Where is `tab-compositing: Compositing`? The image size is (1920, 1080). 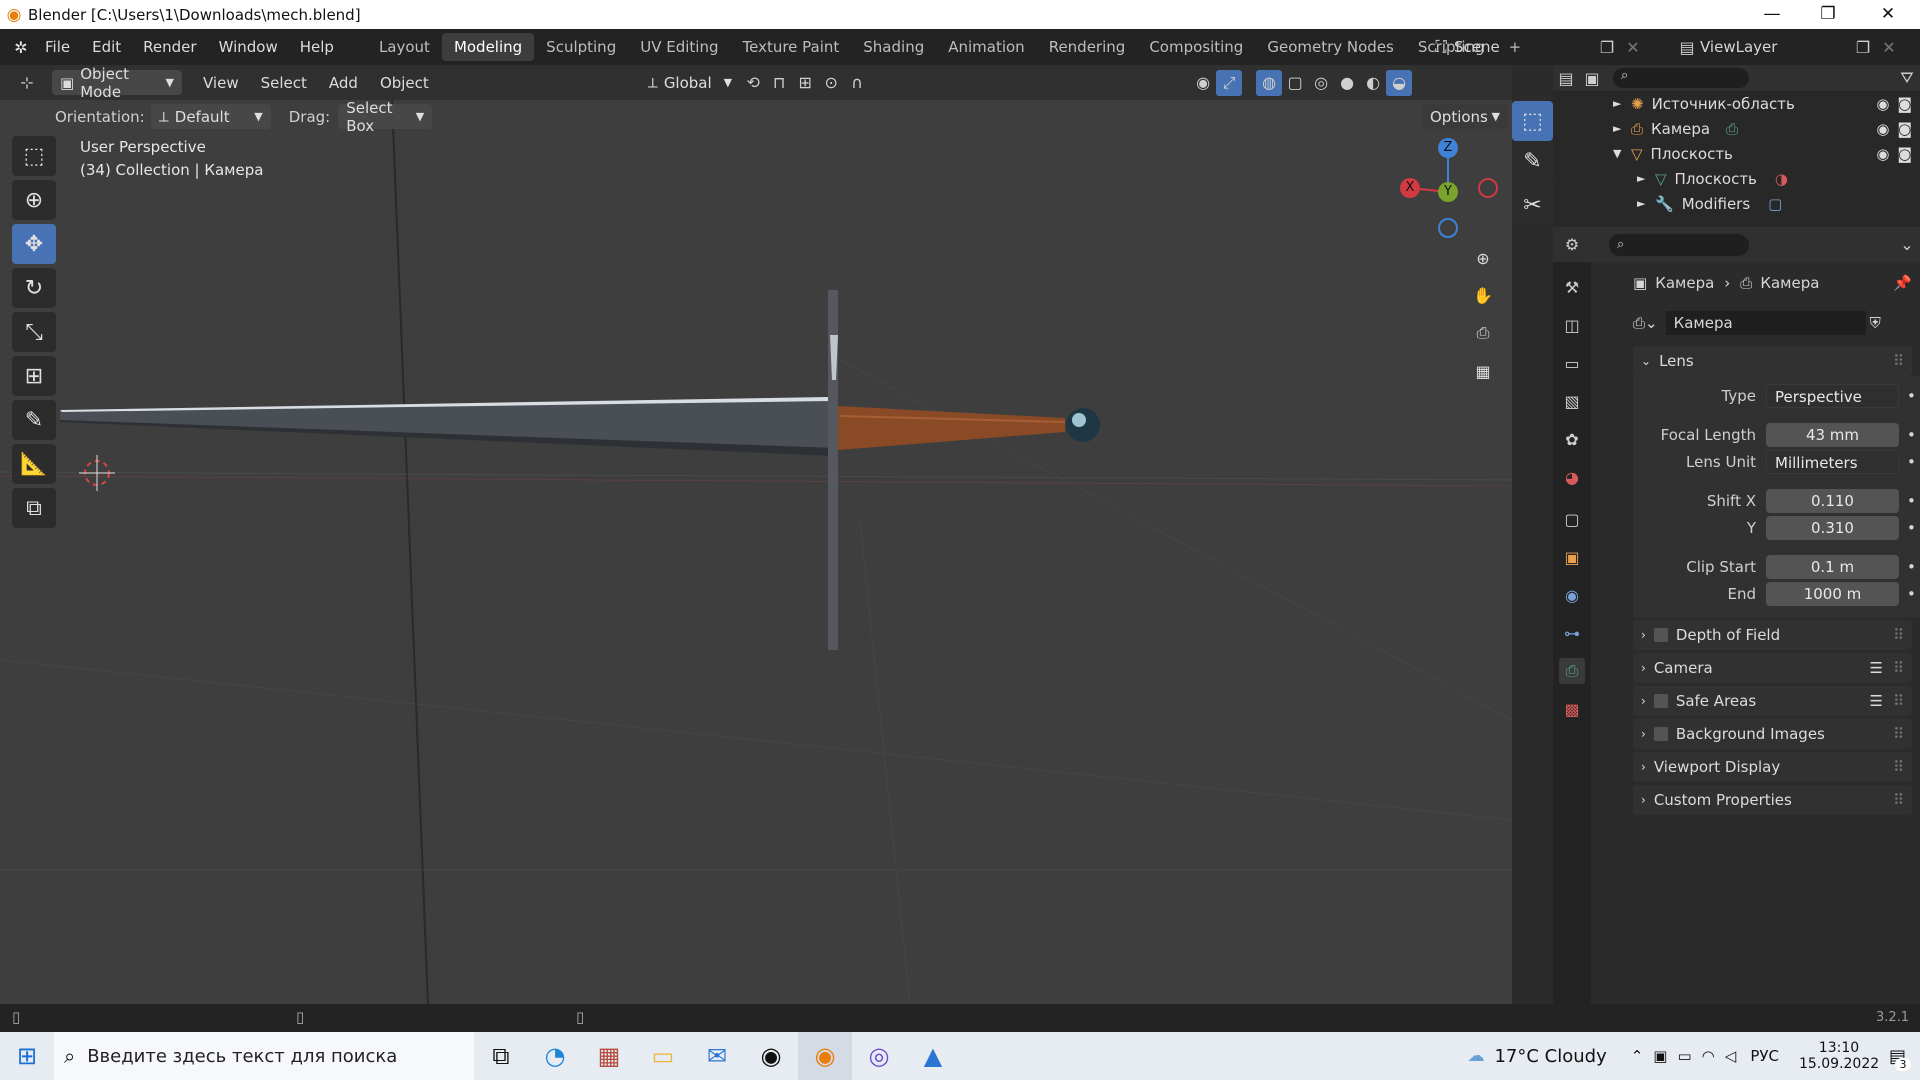 tab-compositing: Compositing is located at coordinates (1196, 47).